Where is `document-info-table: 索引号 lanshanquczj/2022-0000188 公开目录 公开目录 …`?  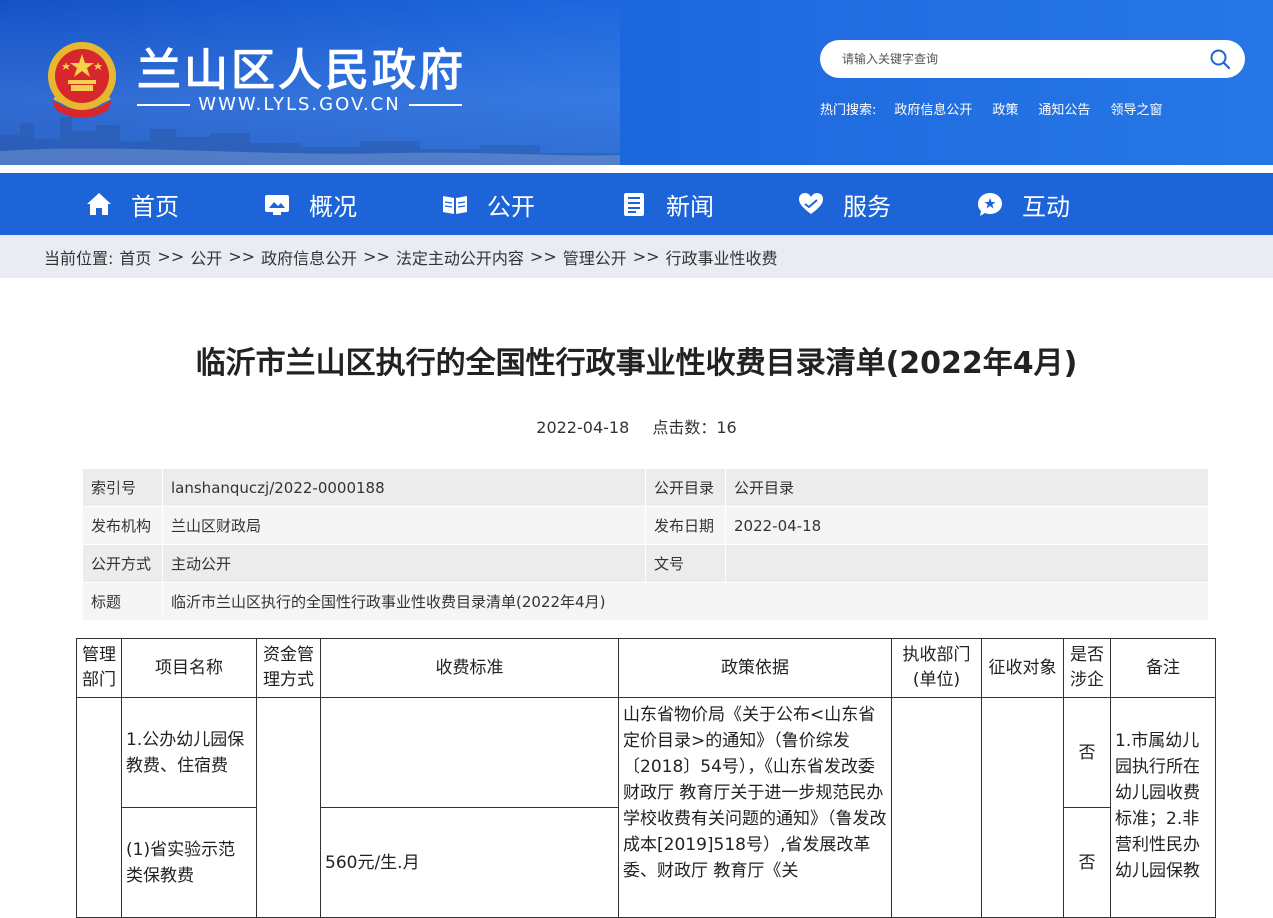
document-info-table: 索引号 lanshanquczj/2022-0000188 公开目录 公开目录 … is located at coordinates (645, 544).